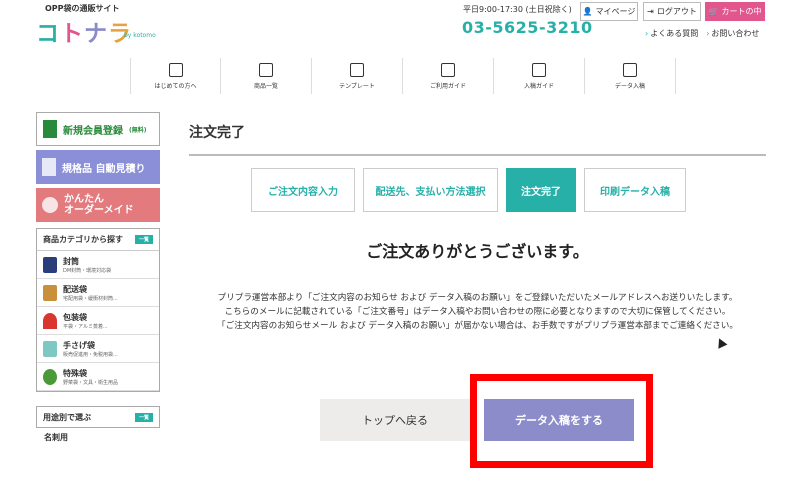 This screenshot has width=800, height=499. Describe the element at coordinates (50, 264) in the screenshot. I see `envelope-thumbnail` at that location.